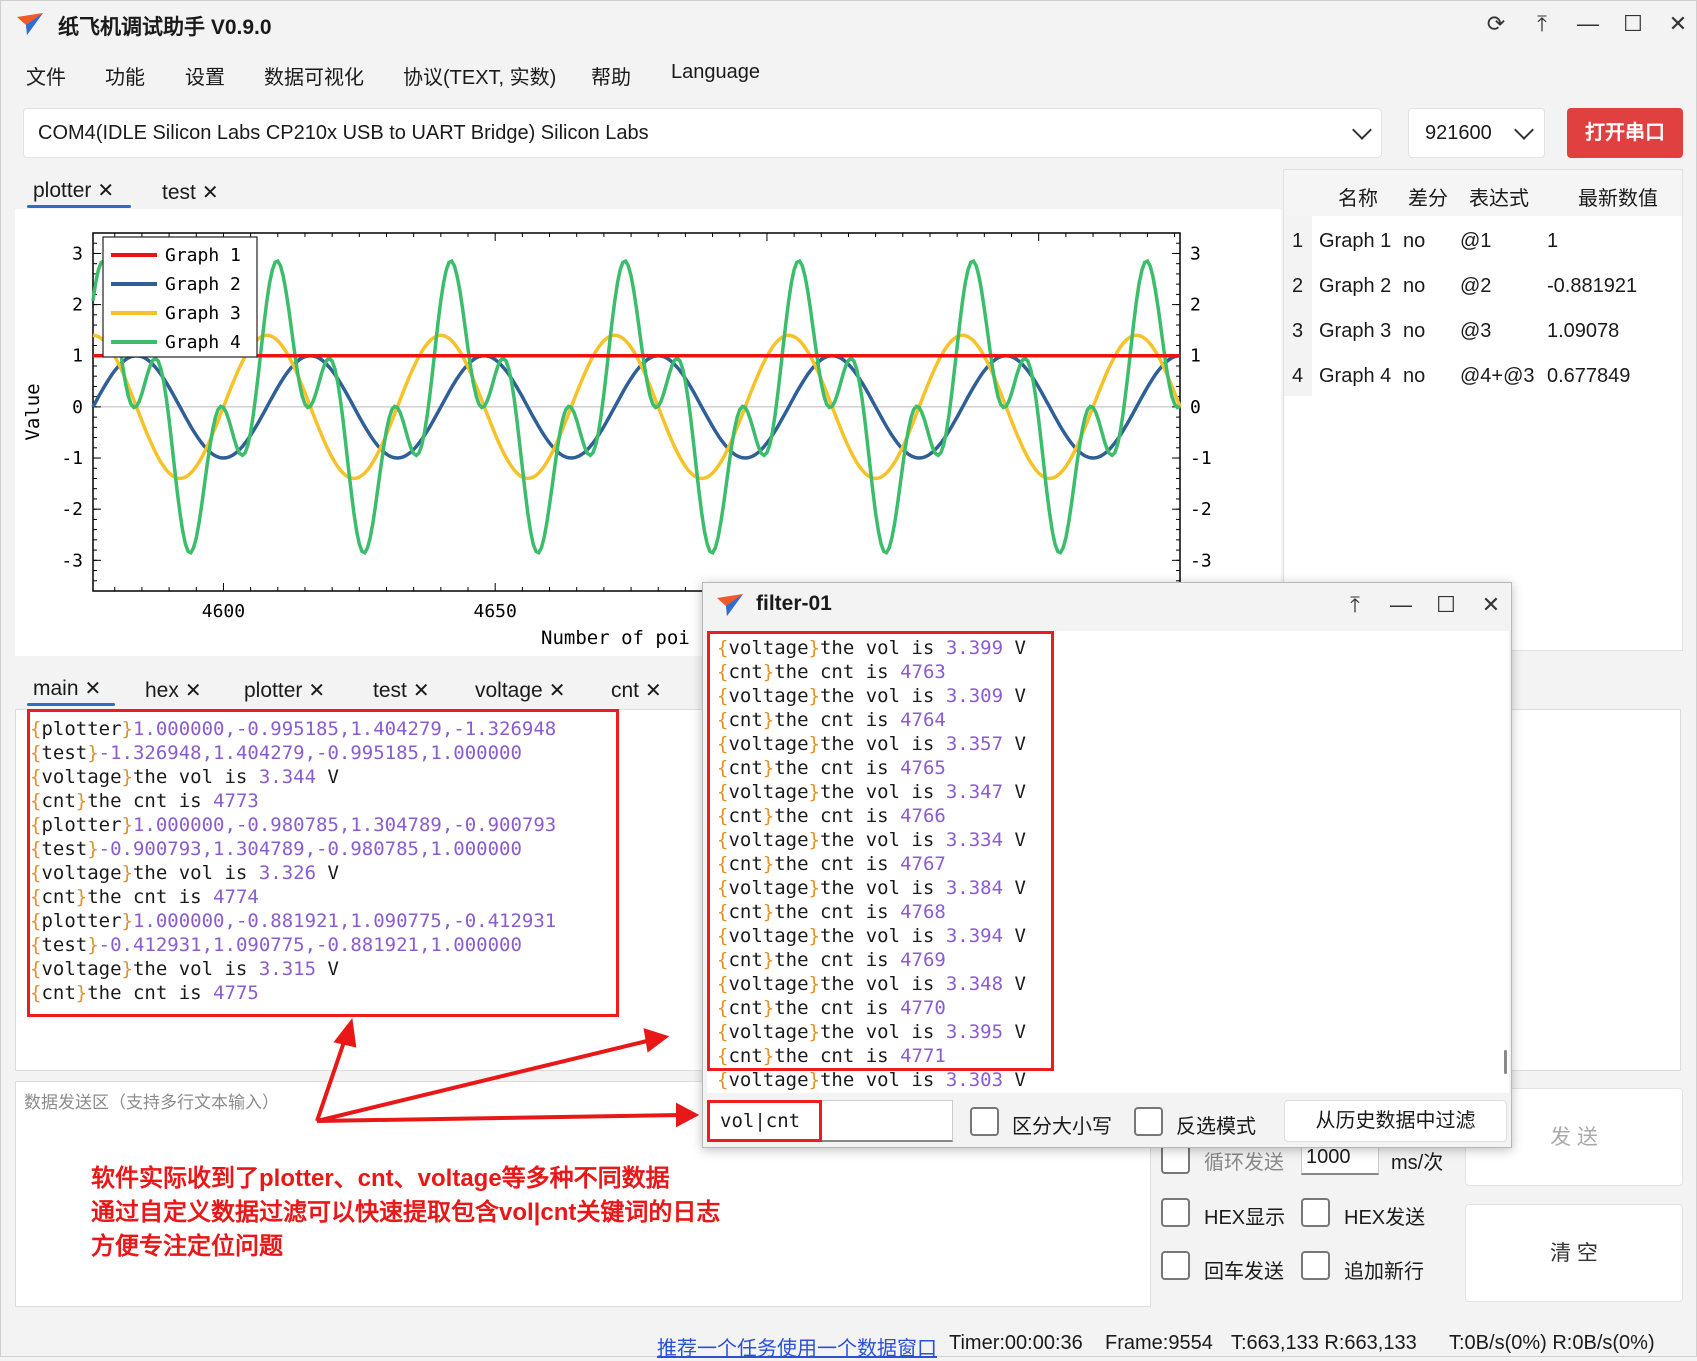 This screenshot has width=1697, height=1361. Describe the element at coordinates (814, 1080) in the screenshot. I see `tag-brace: }` at that location.